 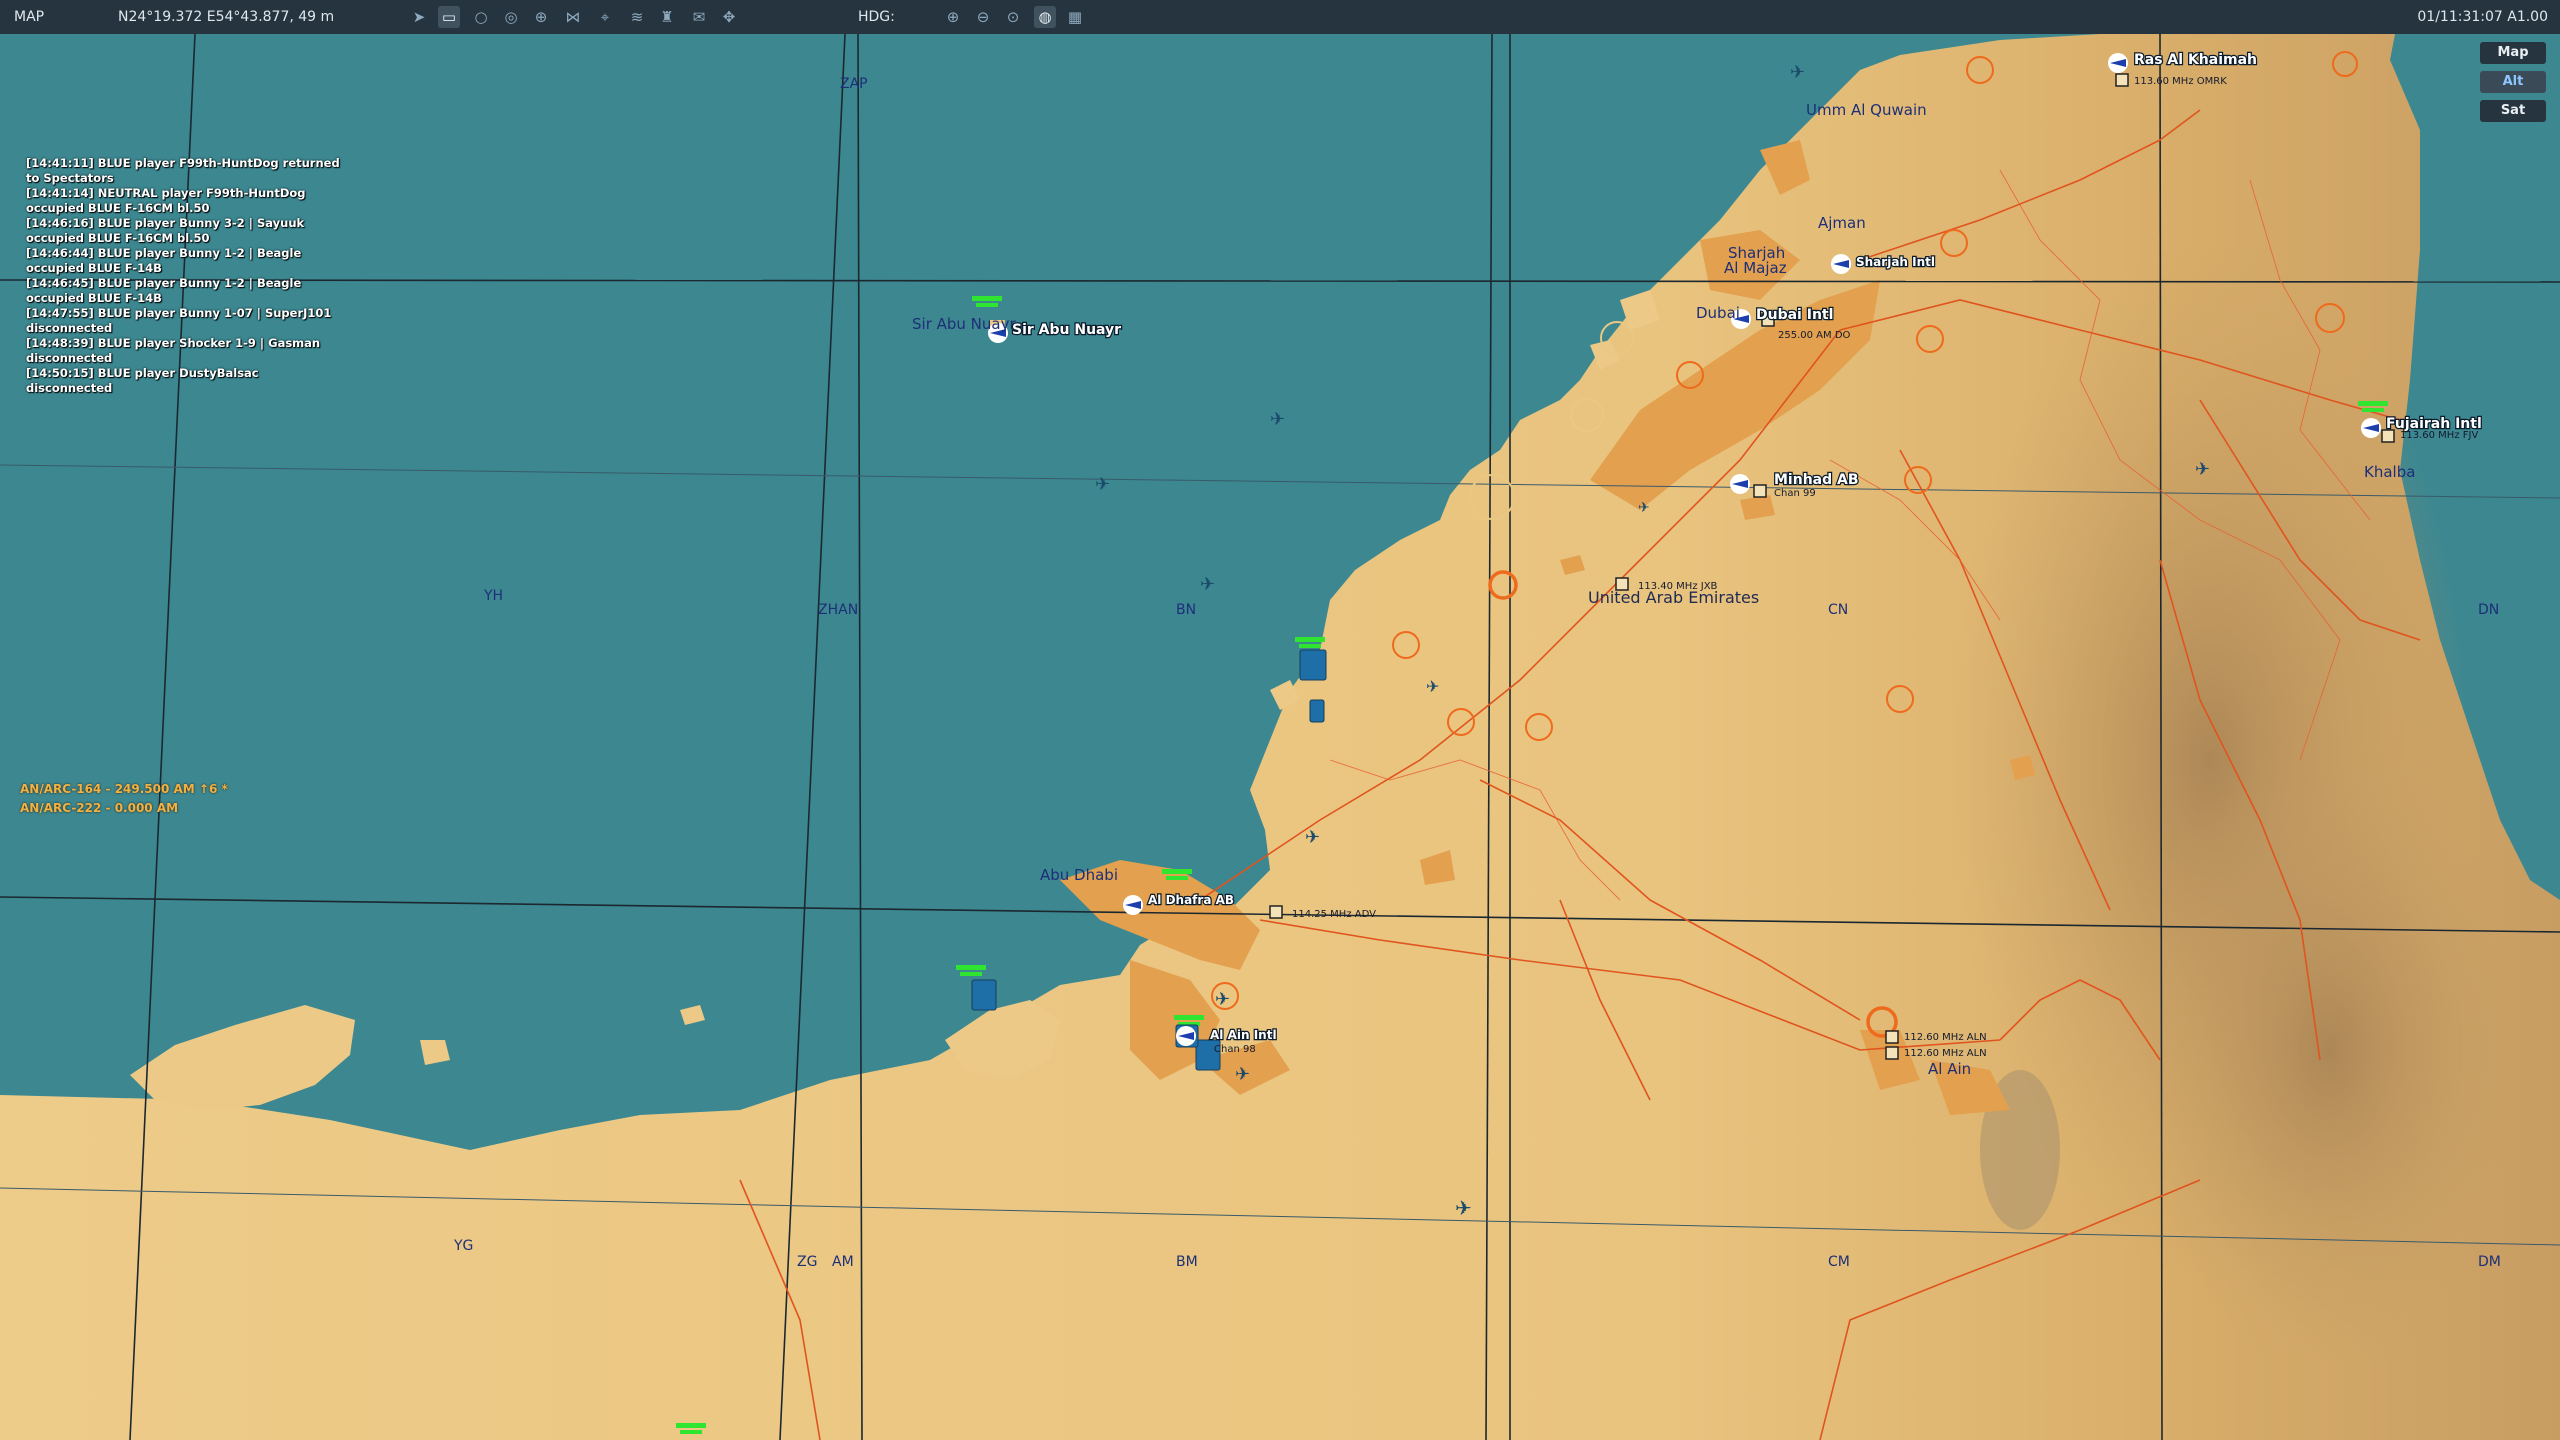 I want to click on grid-label: ZHAN, so click(x=838, y=610).